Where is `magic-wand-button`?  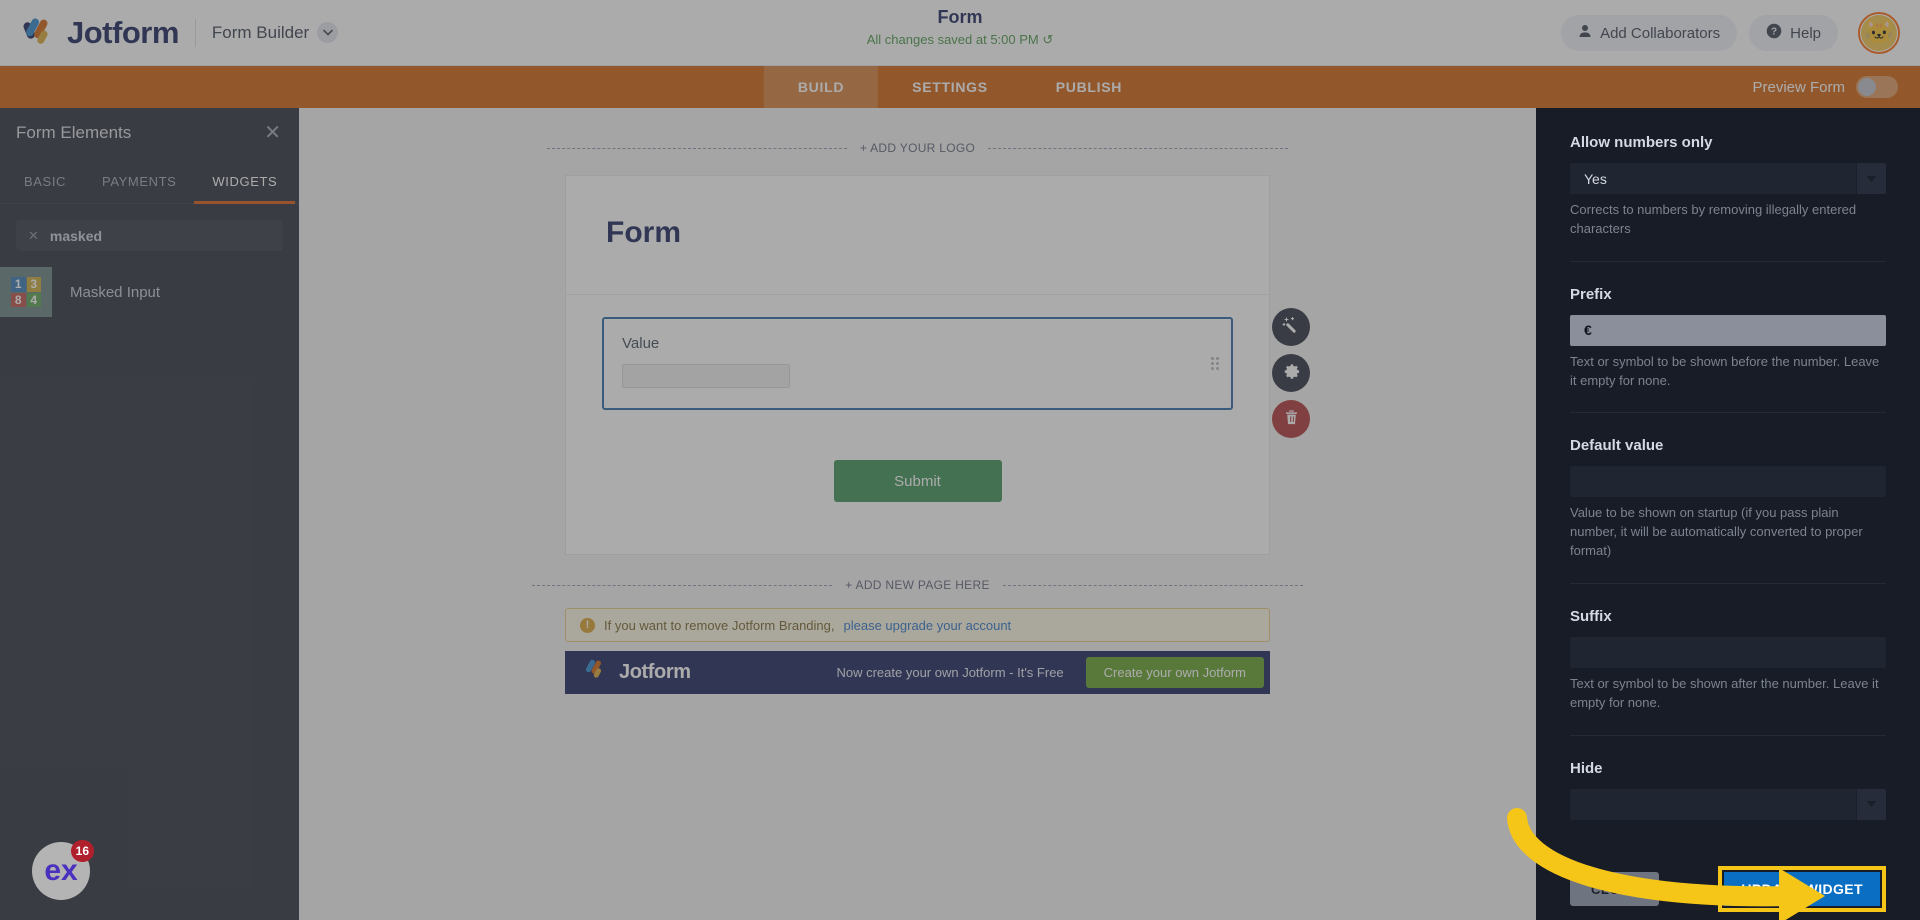 magic-wand-button is located at coordinates (1291, 327).